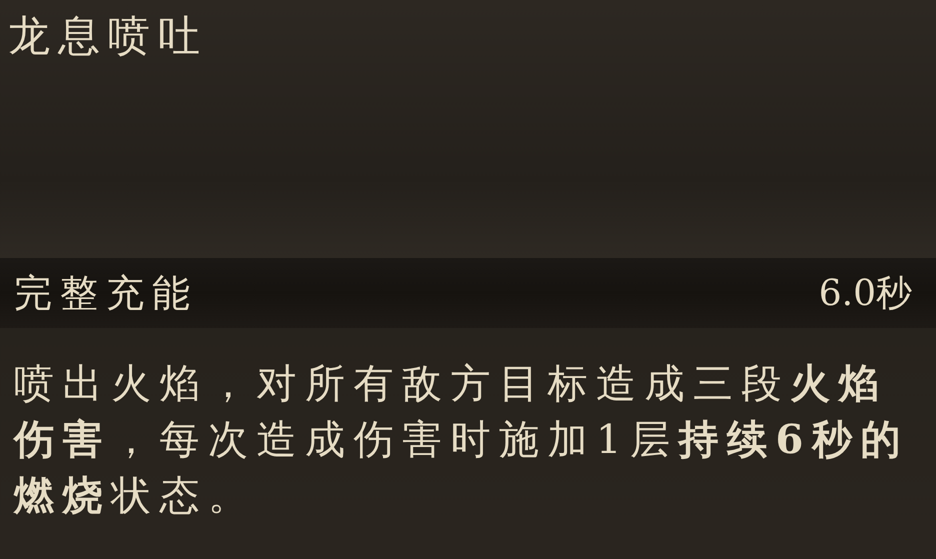 This screenshot has width=936, height=559. What do you see at coordinates (106, 293) in the screenshot?
I see `charge-label: 完整充能` at bounding box center [106, 293].